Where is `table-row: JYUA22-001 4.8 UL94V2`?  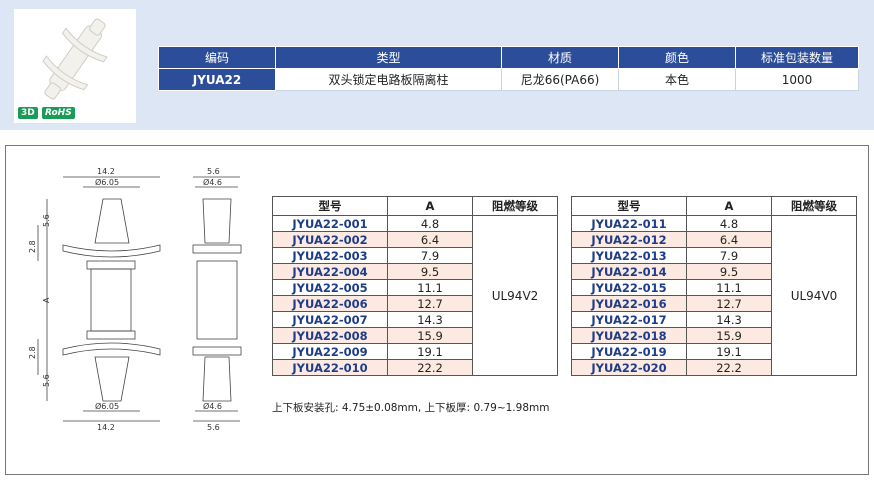
table-row: JYUA22-001 4.8 UL94V2 is located at coordinates (415, 295).